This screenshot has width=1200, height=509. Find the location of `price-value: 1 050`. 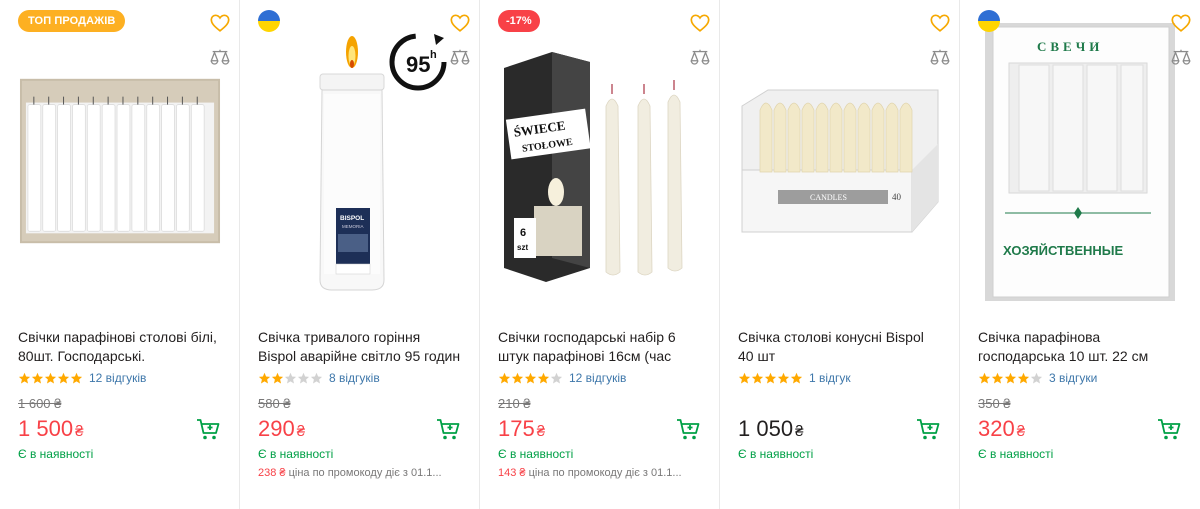

price-value: 1 050 is located at coordinates (766, 428).